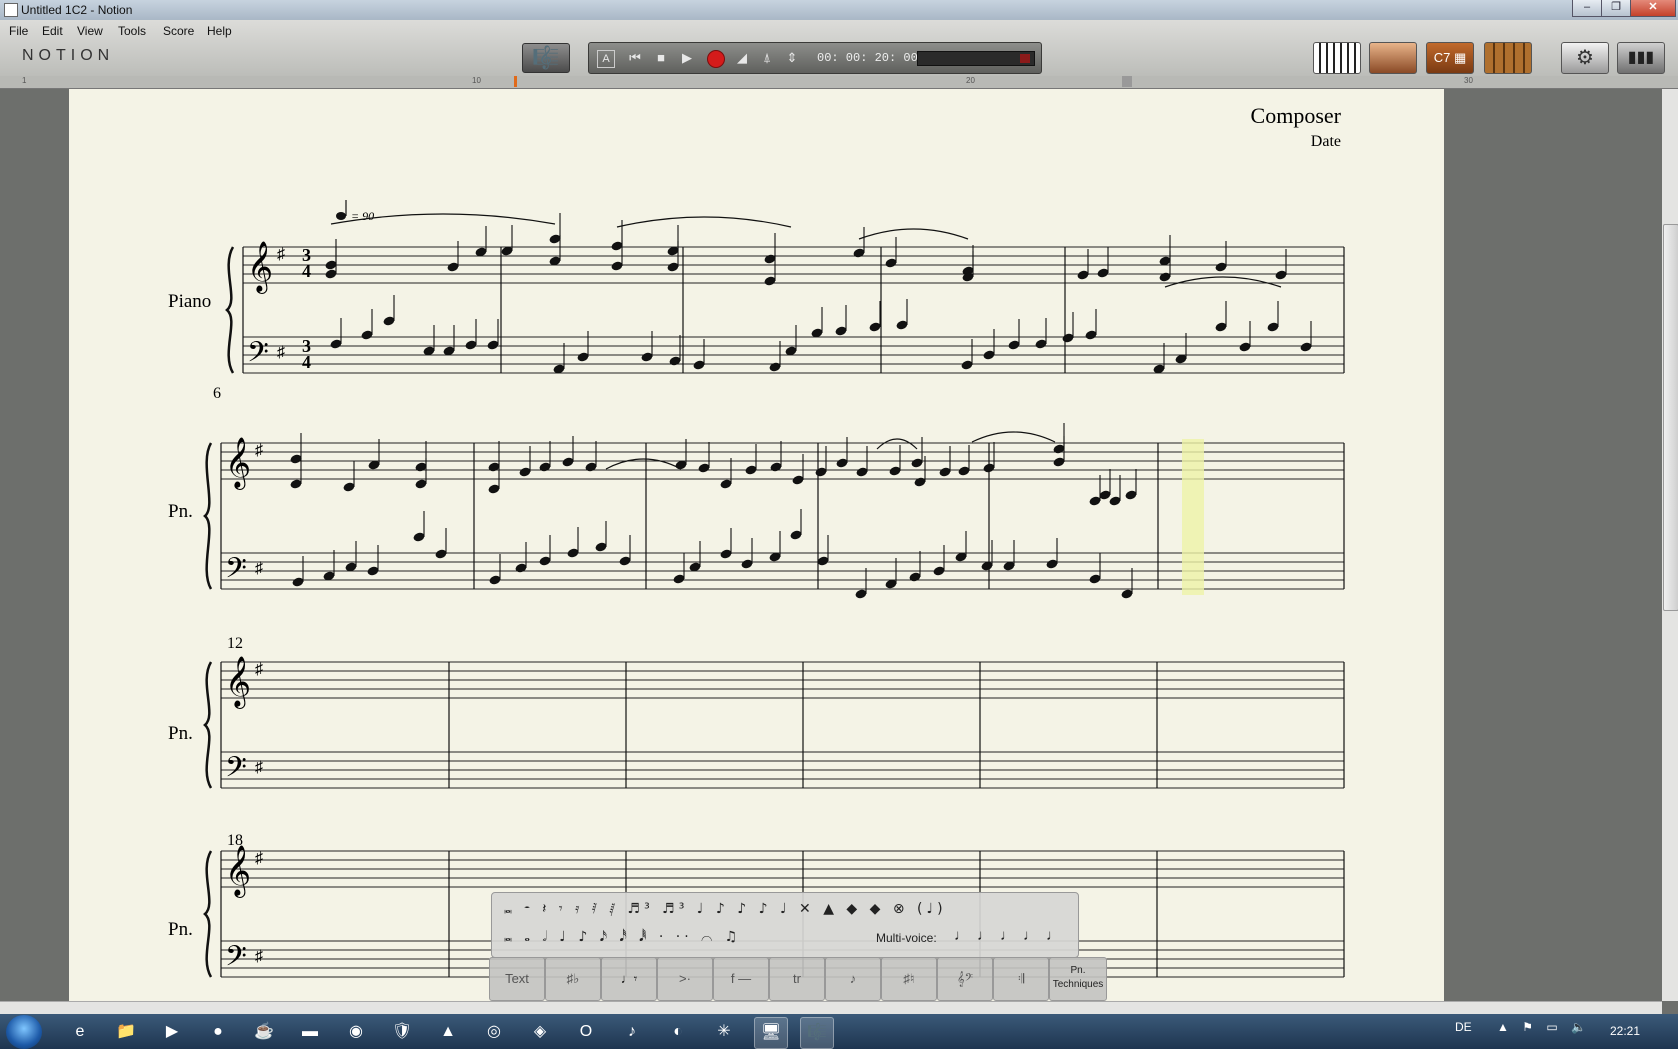 The height and width of the screenshot is (1049, 1678). I want to click on tempo-note-icon, so click(341, 216).